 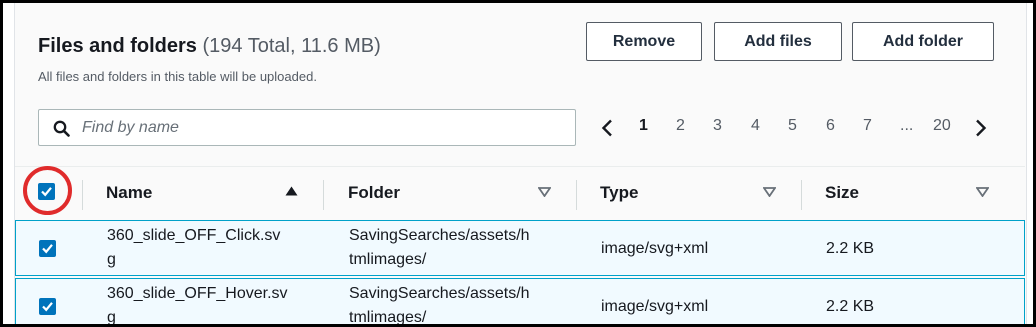 What do you see at coordinates (778, 41) in the screenshot?
I see `add-files-button: Add files` at bounding box center [778, 41].